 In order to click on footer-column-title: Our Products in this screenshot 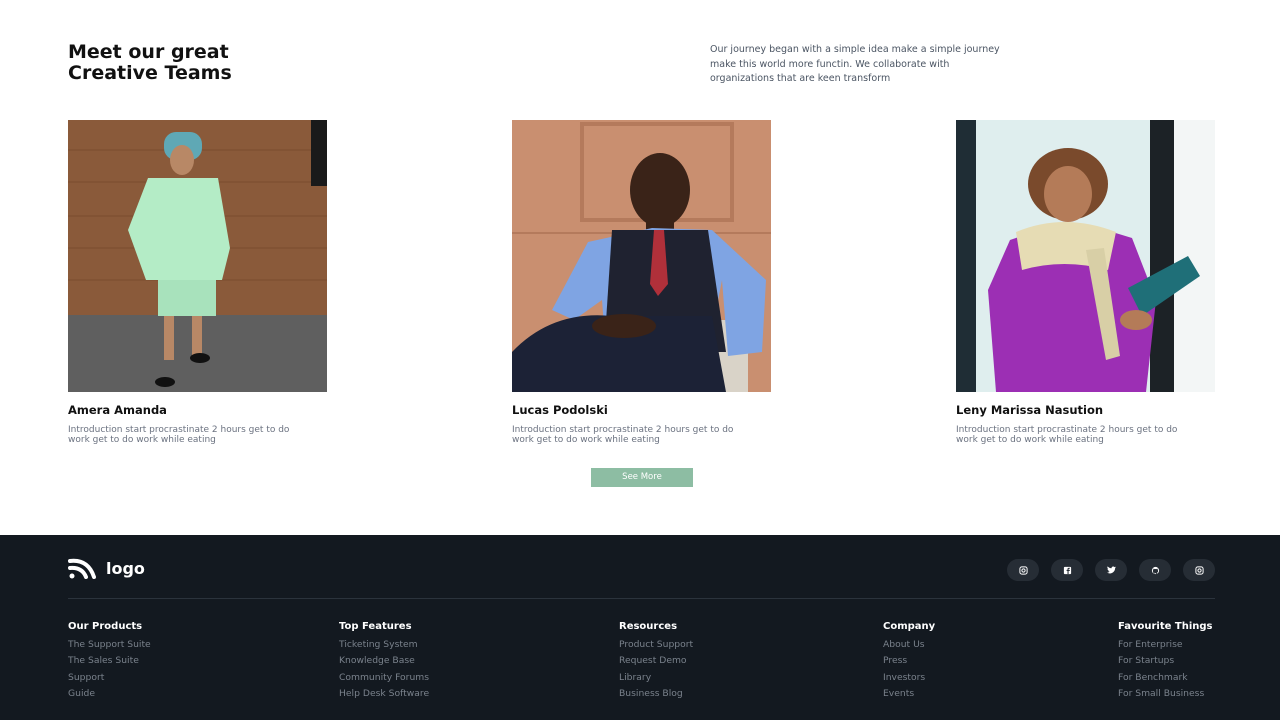, I will do `click(105, 626)`.